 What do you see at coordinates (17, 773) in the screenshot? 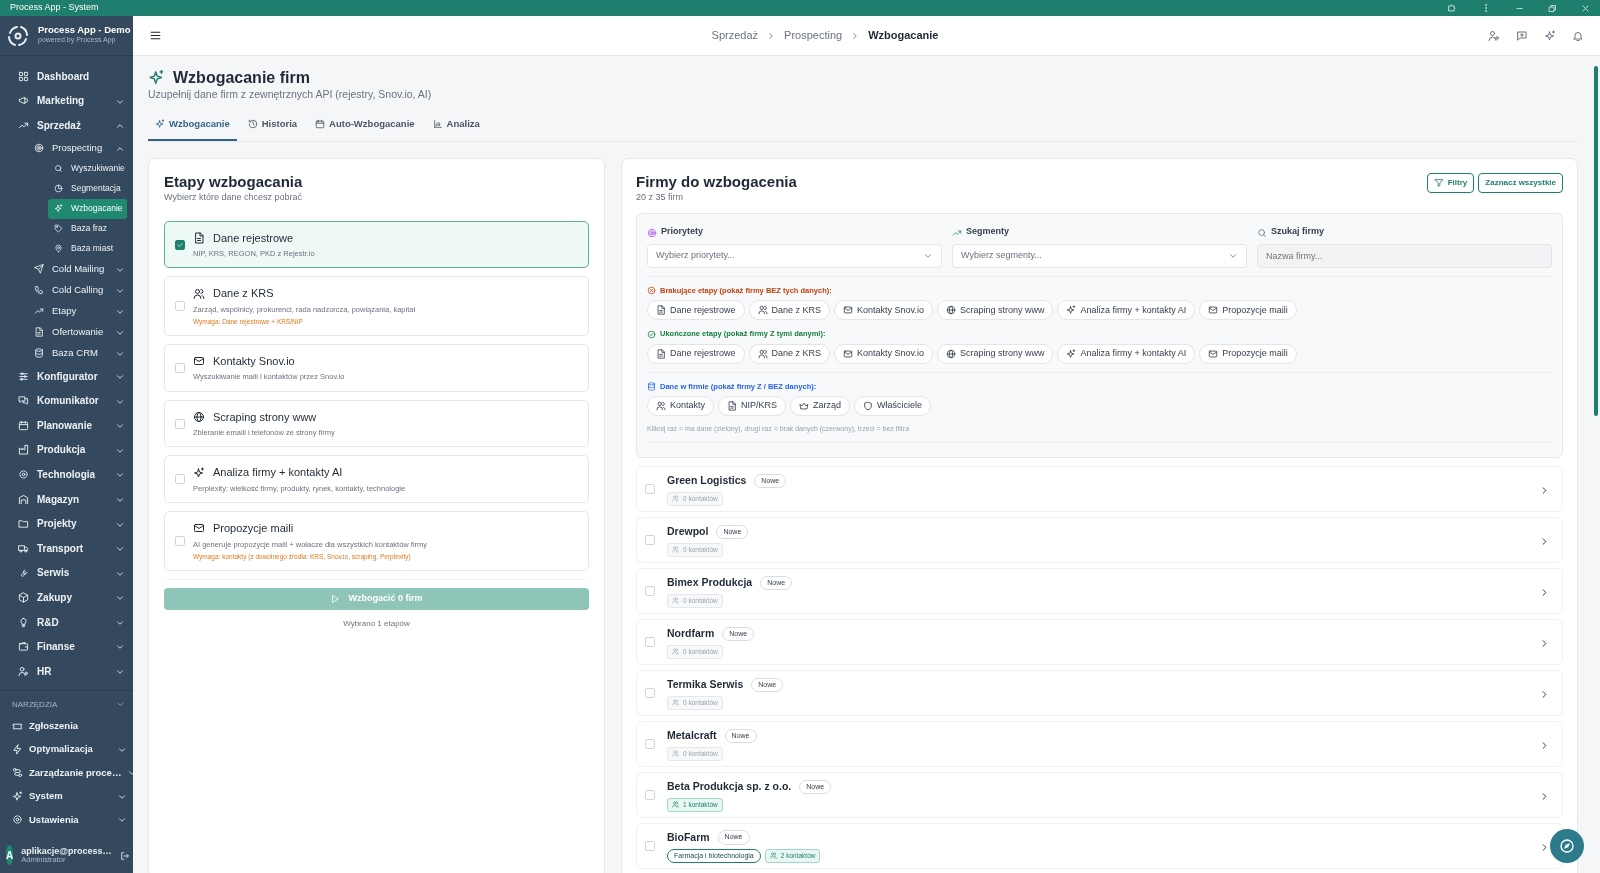
I see `flow-icon` at bounding box center [17, 773].